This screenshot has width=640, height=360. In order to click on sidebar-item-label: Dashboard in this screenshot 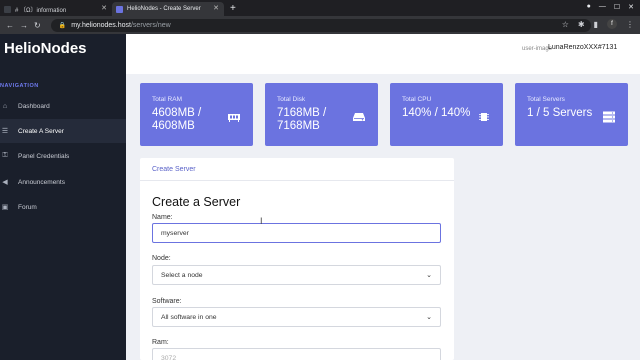, I will do `click(34, 106)`.